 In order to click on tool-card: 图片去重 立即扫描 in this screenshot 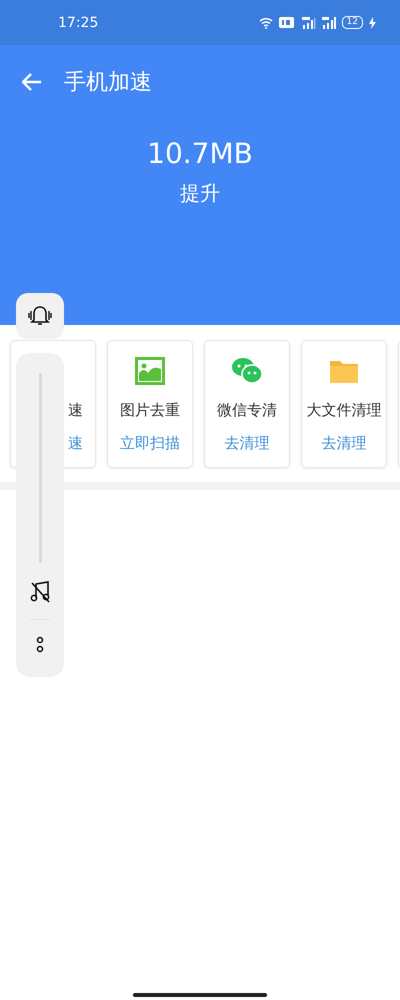, I will do `click(150, 404)`.